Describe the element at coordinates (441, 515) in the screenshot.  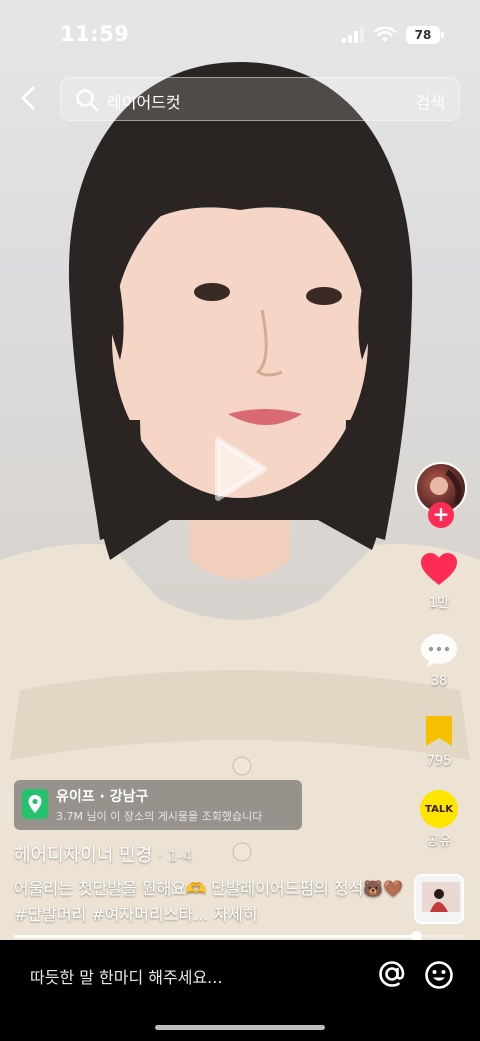
I see `follow-button: +` at that location.